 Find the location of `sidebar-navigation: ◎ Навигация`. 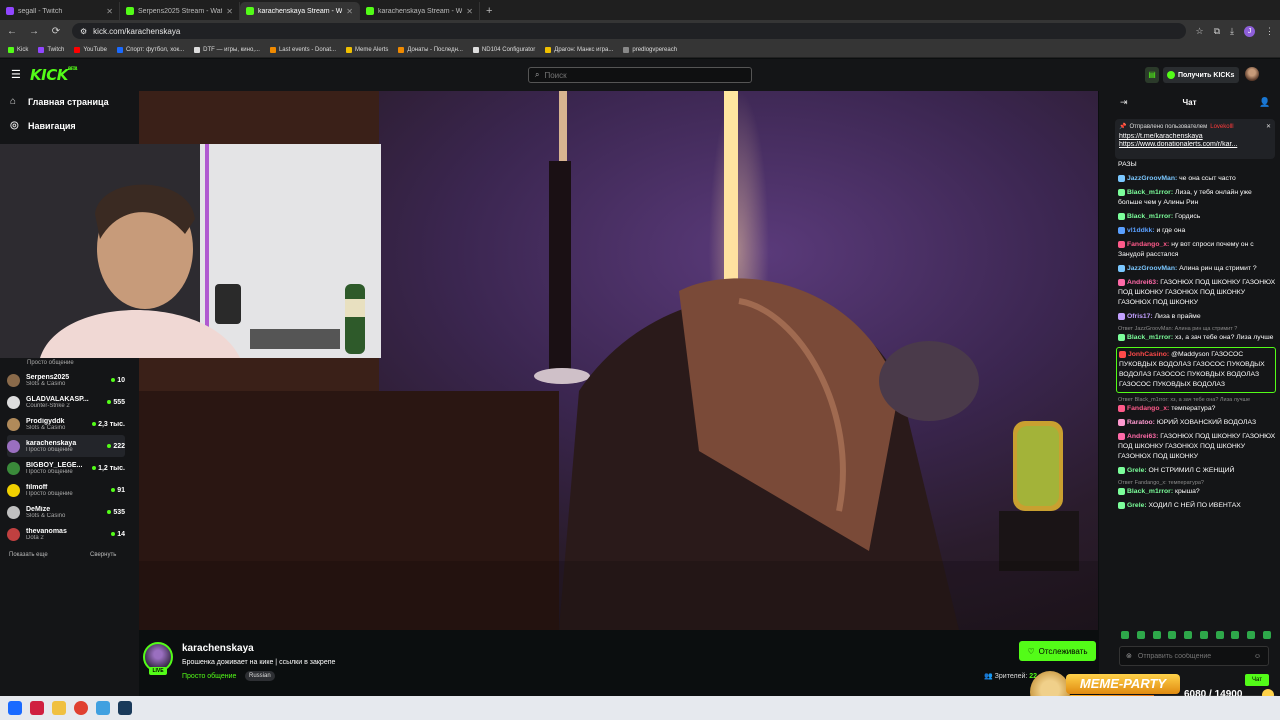

sidebar-navigation: ◎ Навигация is located at coordinates (43, 126).